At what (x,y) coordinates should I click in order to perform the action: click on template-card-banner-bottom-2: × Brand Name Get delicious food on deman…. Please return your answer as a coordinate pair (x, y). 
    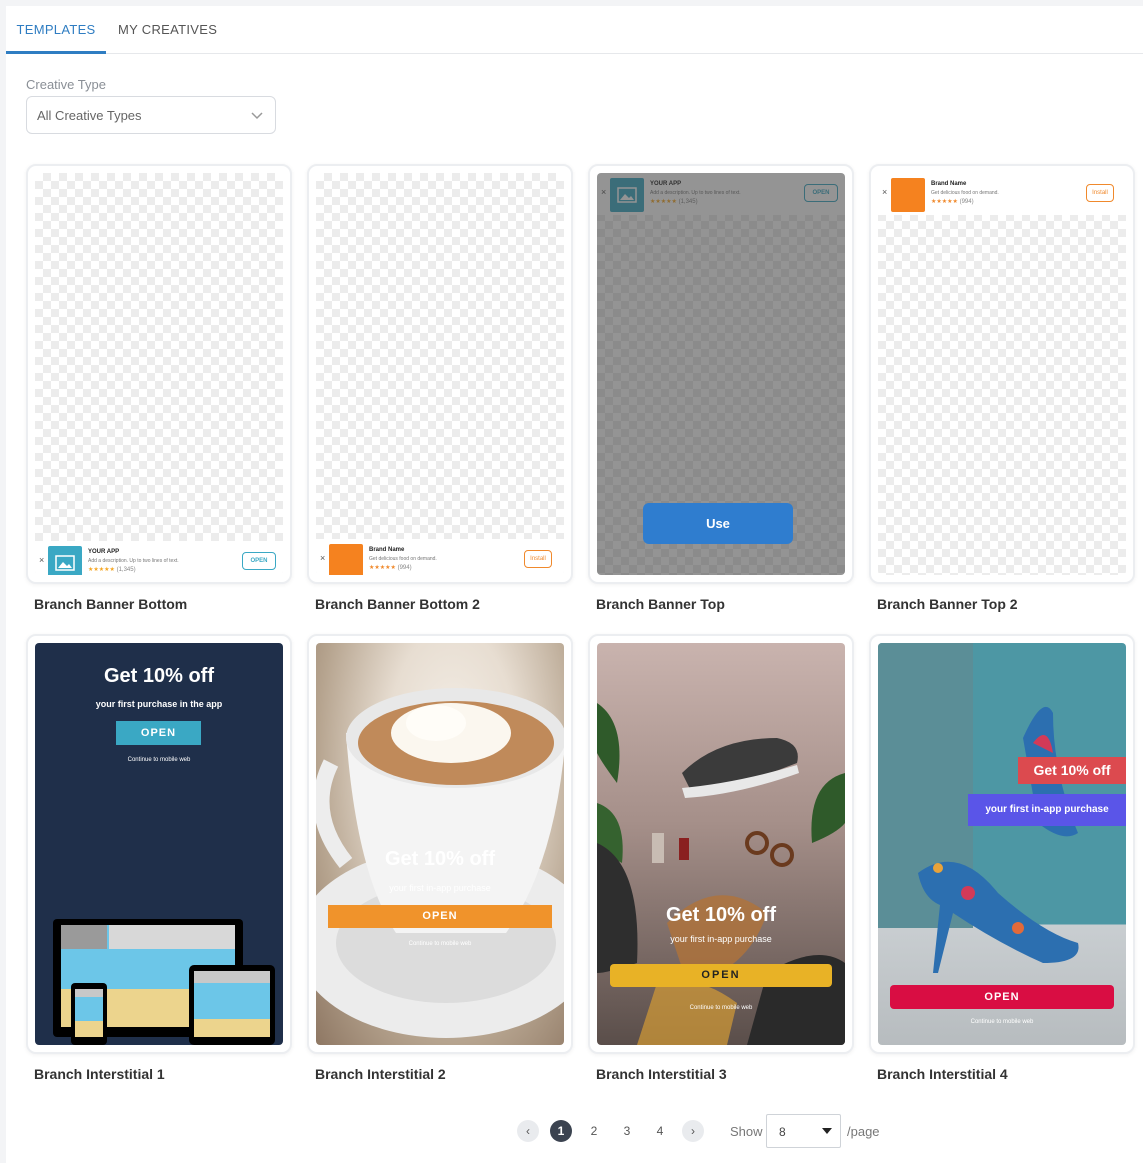
    Looking at the image, I should click on (440, 374).